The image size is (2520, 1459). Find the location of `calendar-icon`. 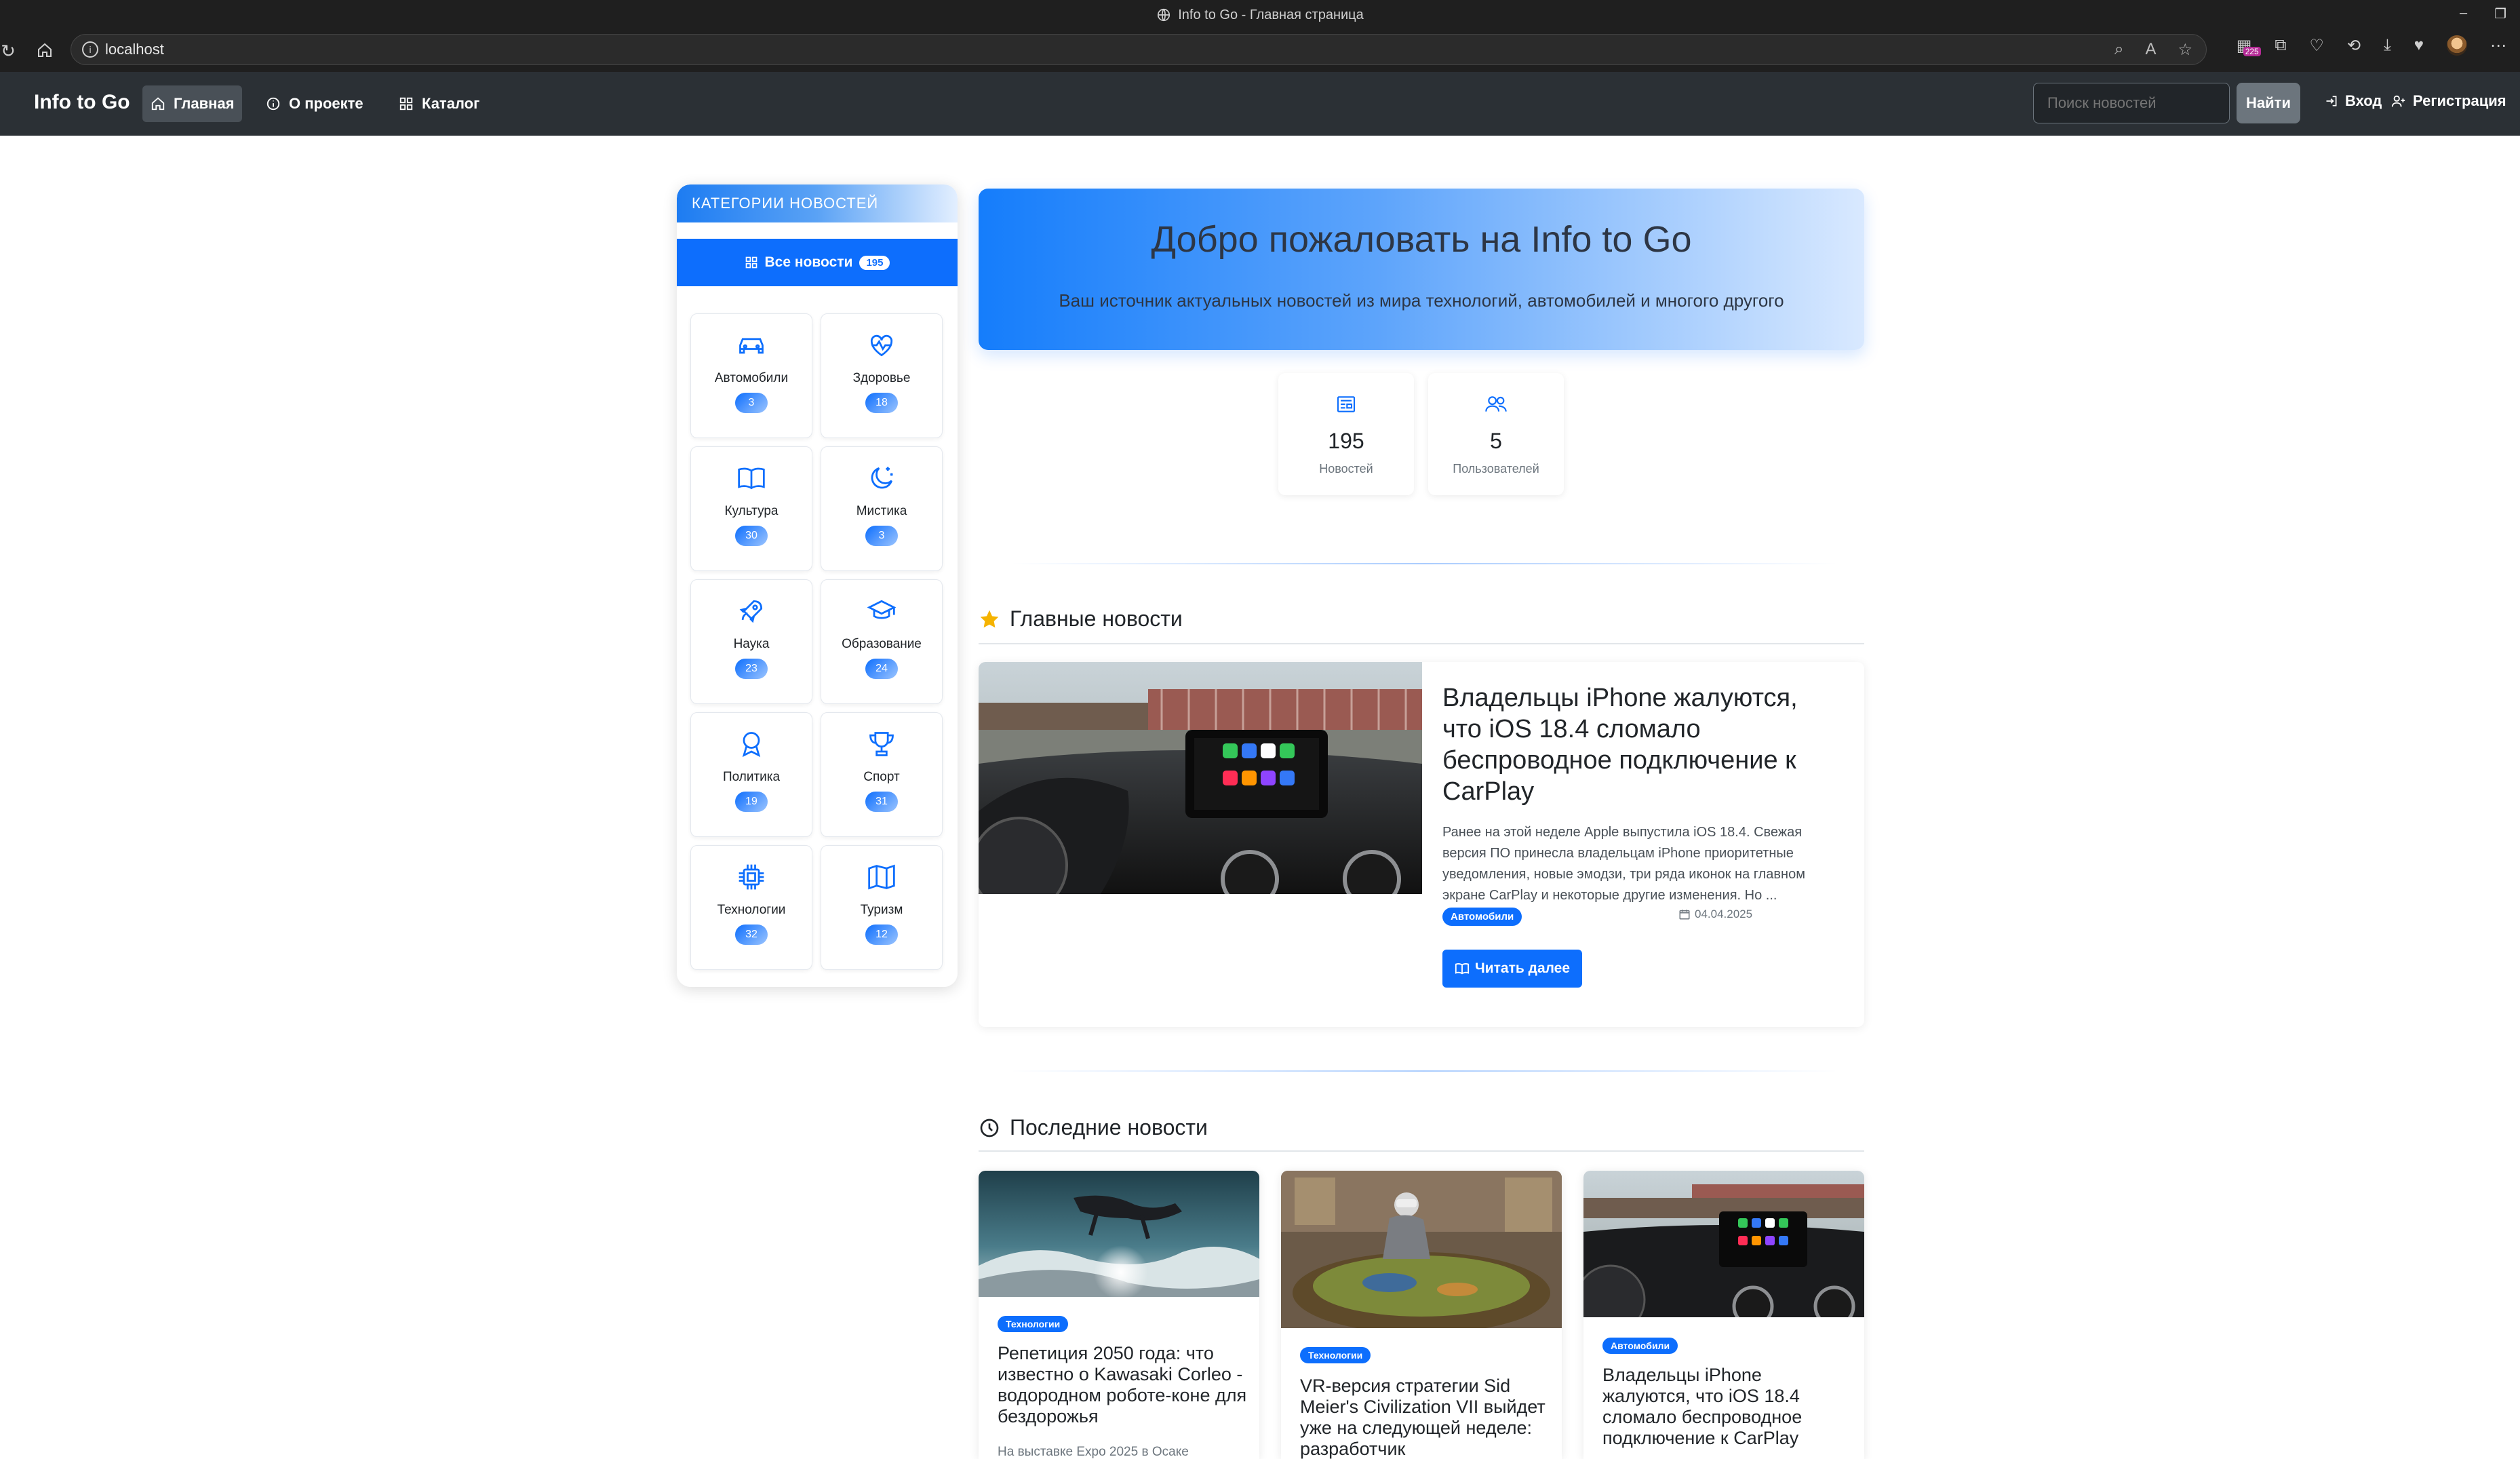

calendar-icon is located at coordinates (1684, 915).